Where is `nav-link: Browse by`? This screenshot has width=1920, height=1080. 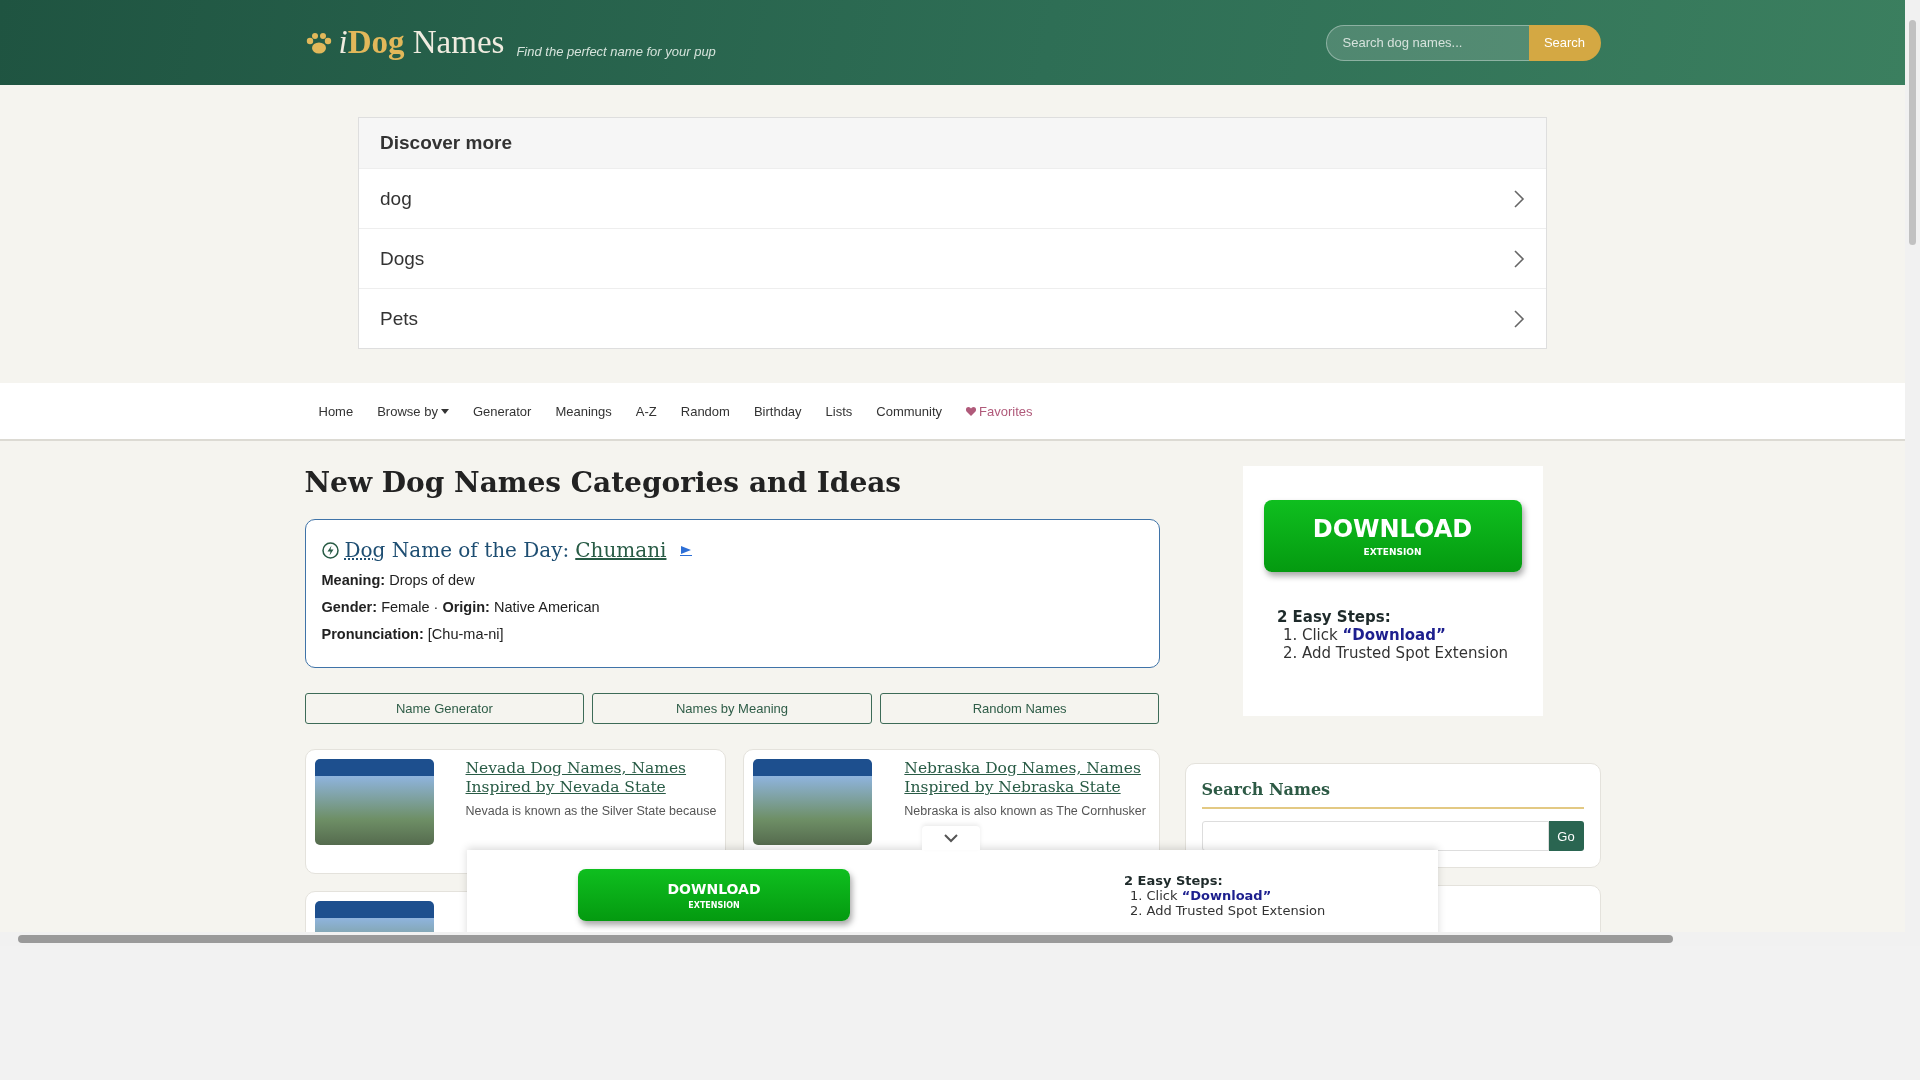 nav-link: Browse by is located at coordinates (413, 411).